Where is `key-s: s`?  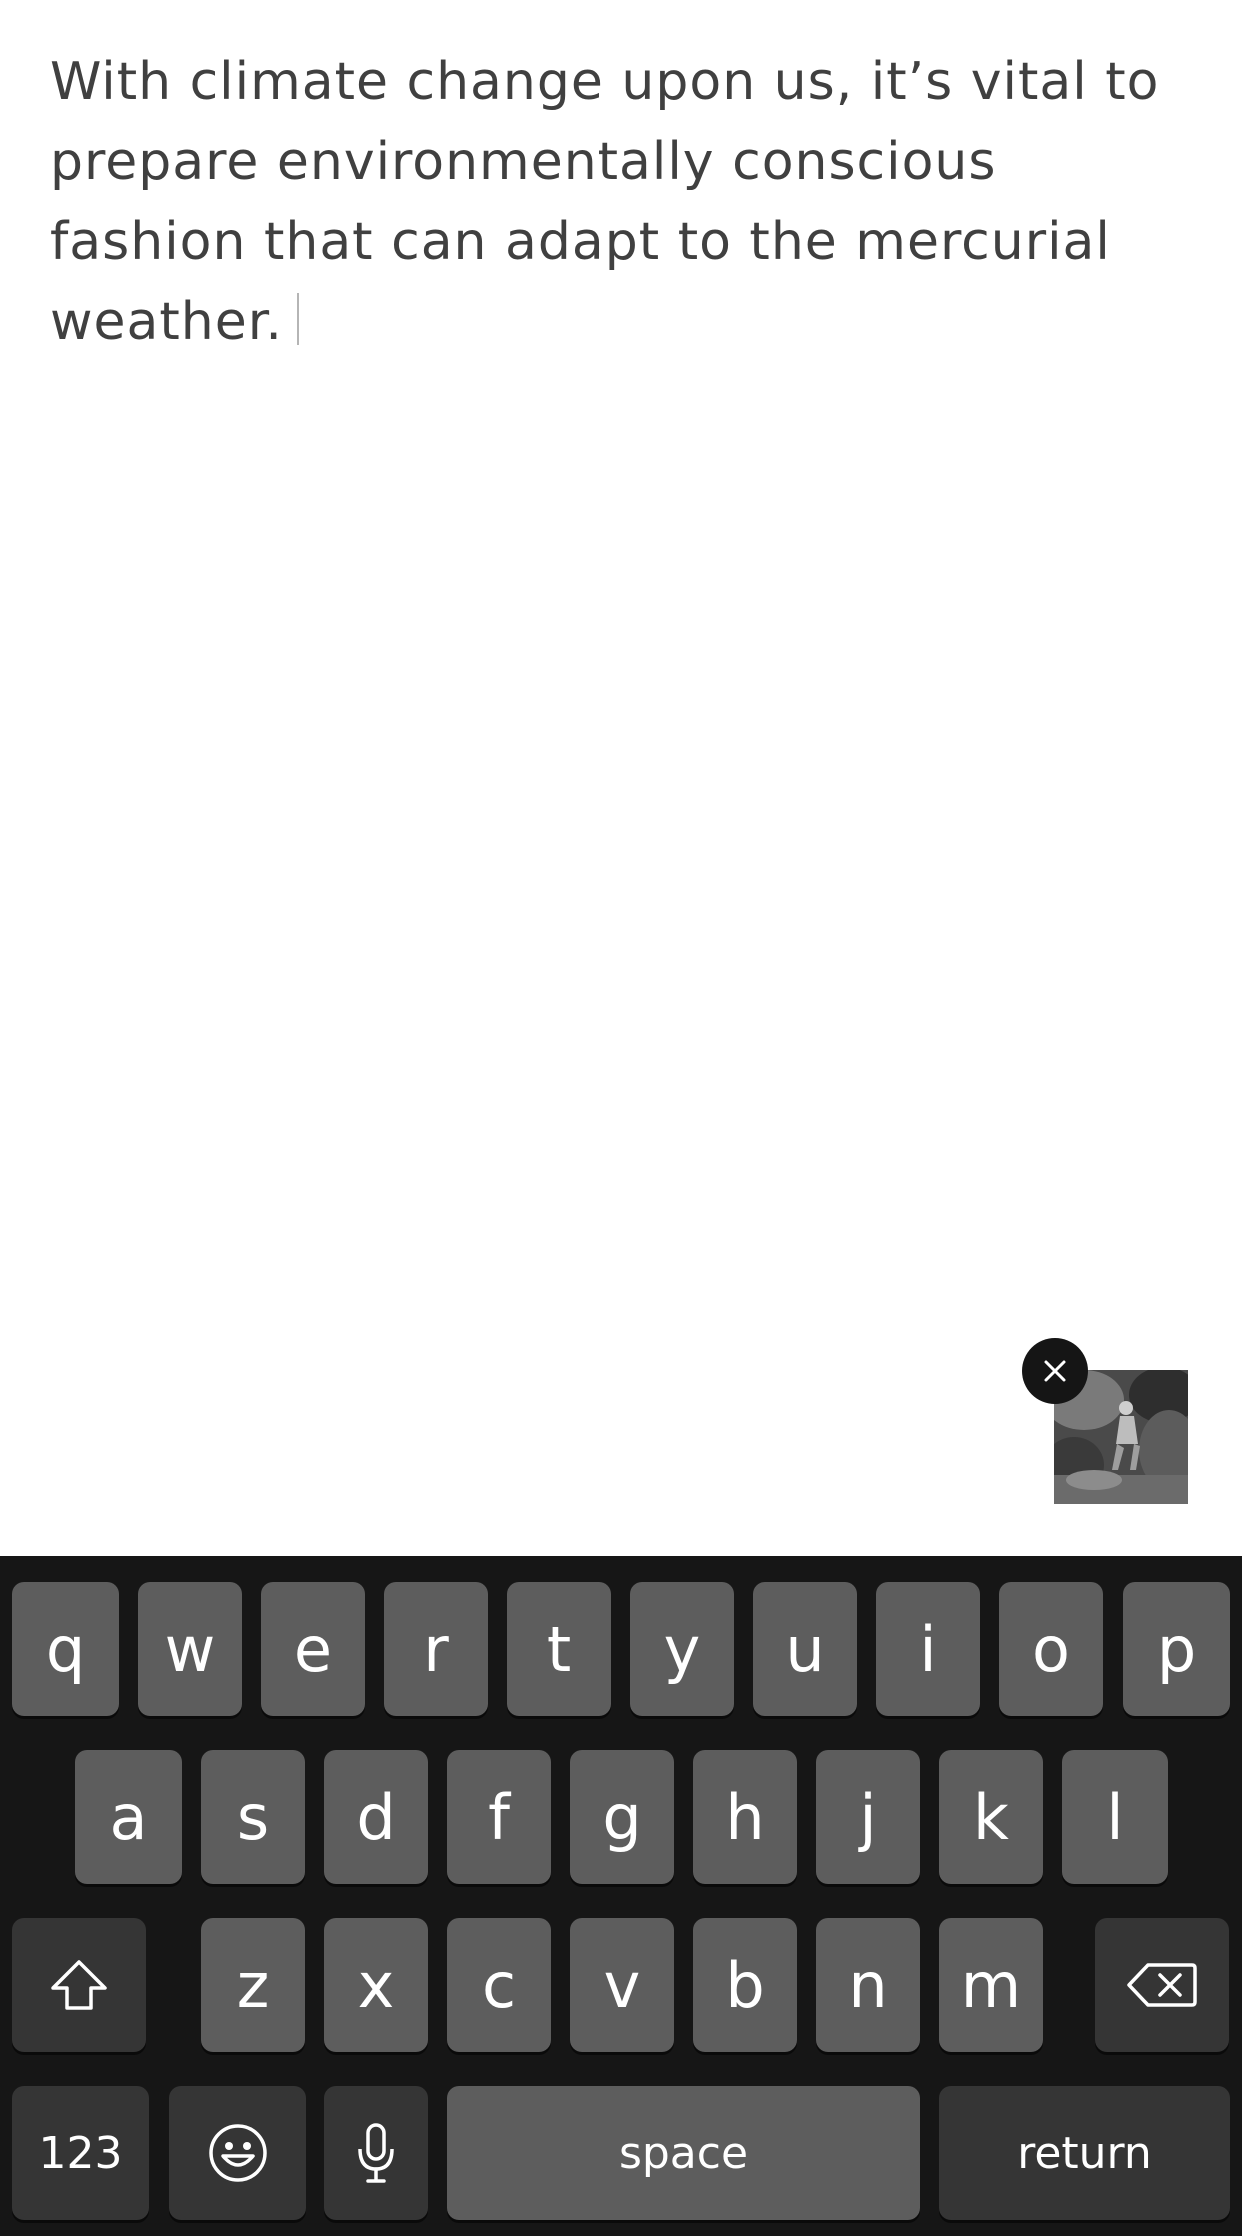 key-s: s is located at coordinates (253, 1817).